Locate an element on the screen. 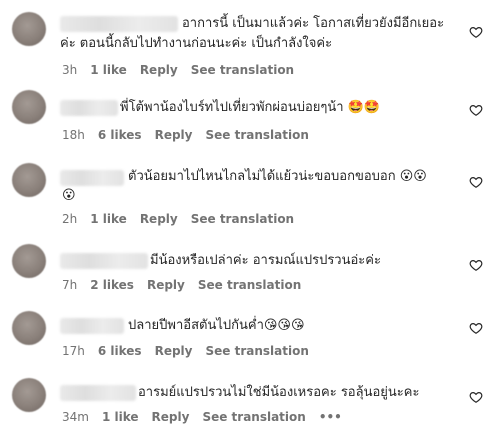 The height and width of the screenshot is (445, 494). comment-meta: 17h 6 likes Reply See translation is located at coordinates (192, 351).